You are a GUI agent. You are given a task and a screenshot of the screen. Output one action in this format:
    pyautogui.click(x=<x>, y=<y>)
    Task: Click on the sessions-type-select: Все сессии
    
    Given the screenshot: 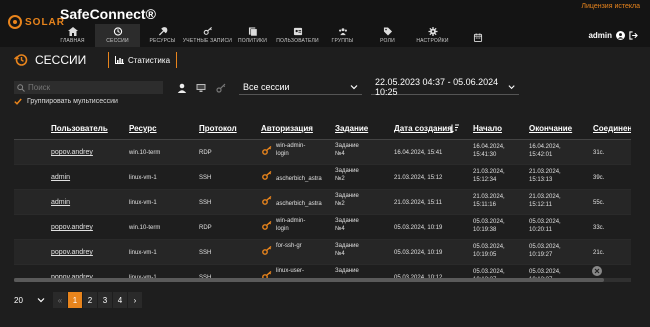 What is the action you would take?
    pyautogui.click(x=300, y=87)
    